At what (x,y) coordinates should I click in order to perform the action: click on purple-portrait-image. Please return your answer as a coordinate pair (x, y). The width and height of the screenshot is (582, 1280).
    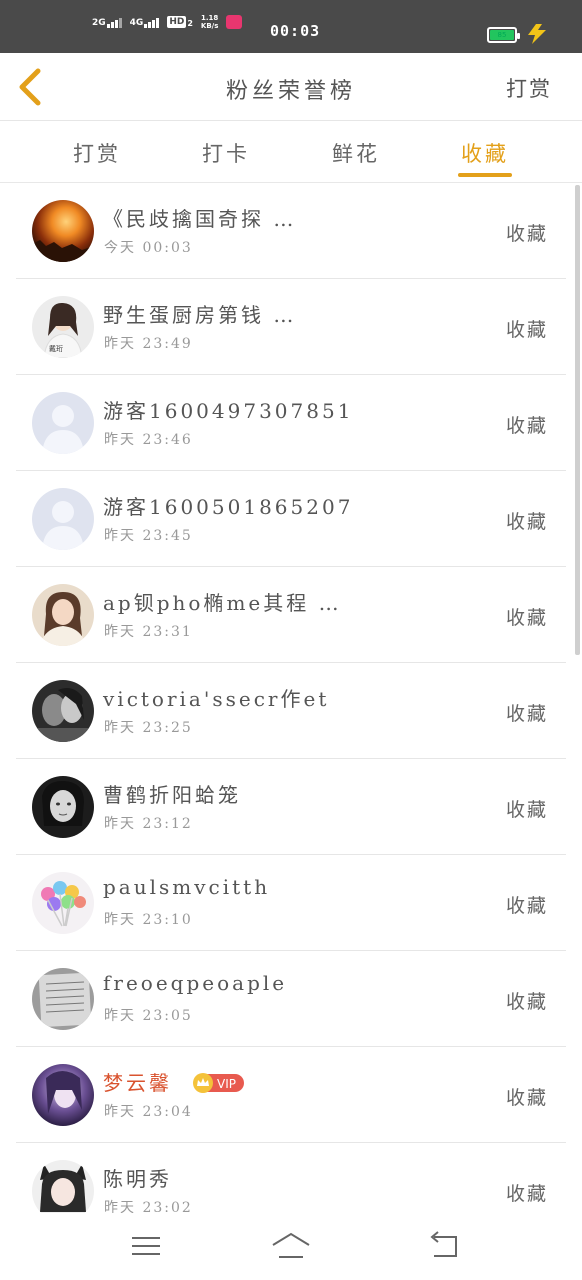
    Looking at the image, I should click on (63, 1095).